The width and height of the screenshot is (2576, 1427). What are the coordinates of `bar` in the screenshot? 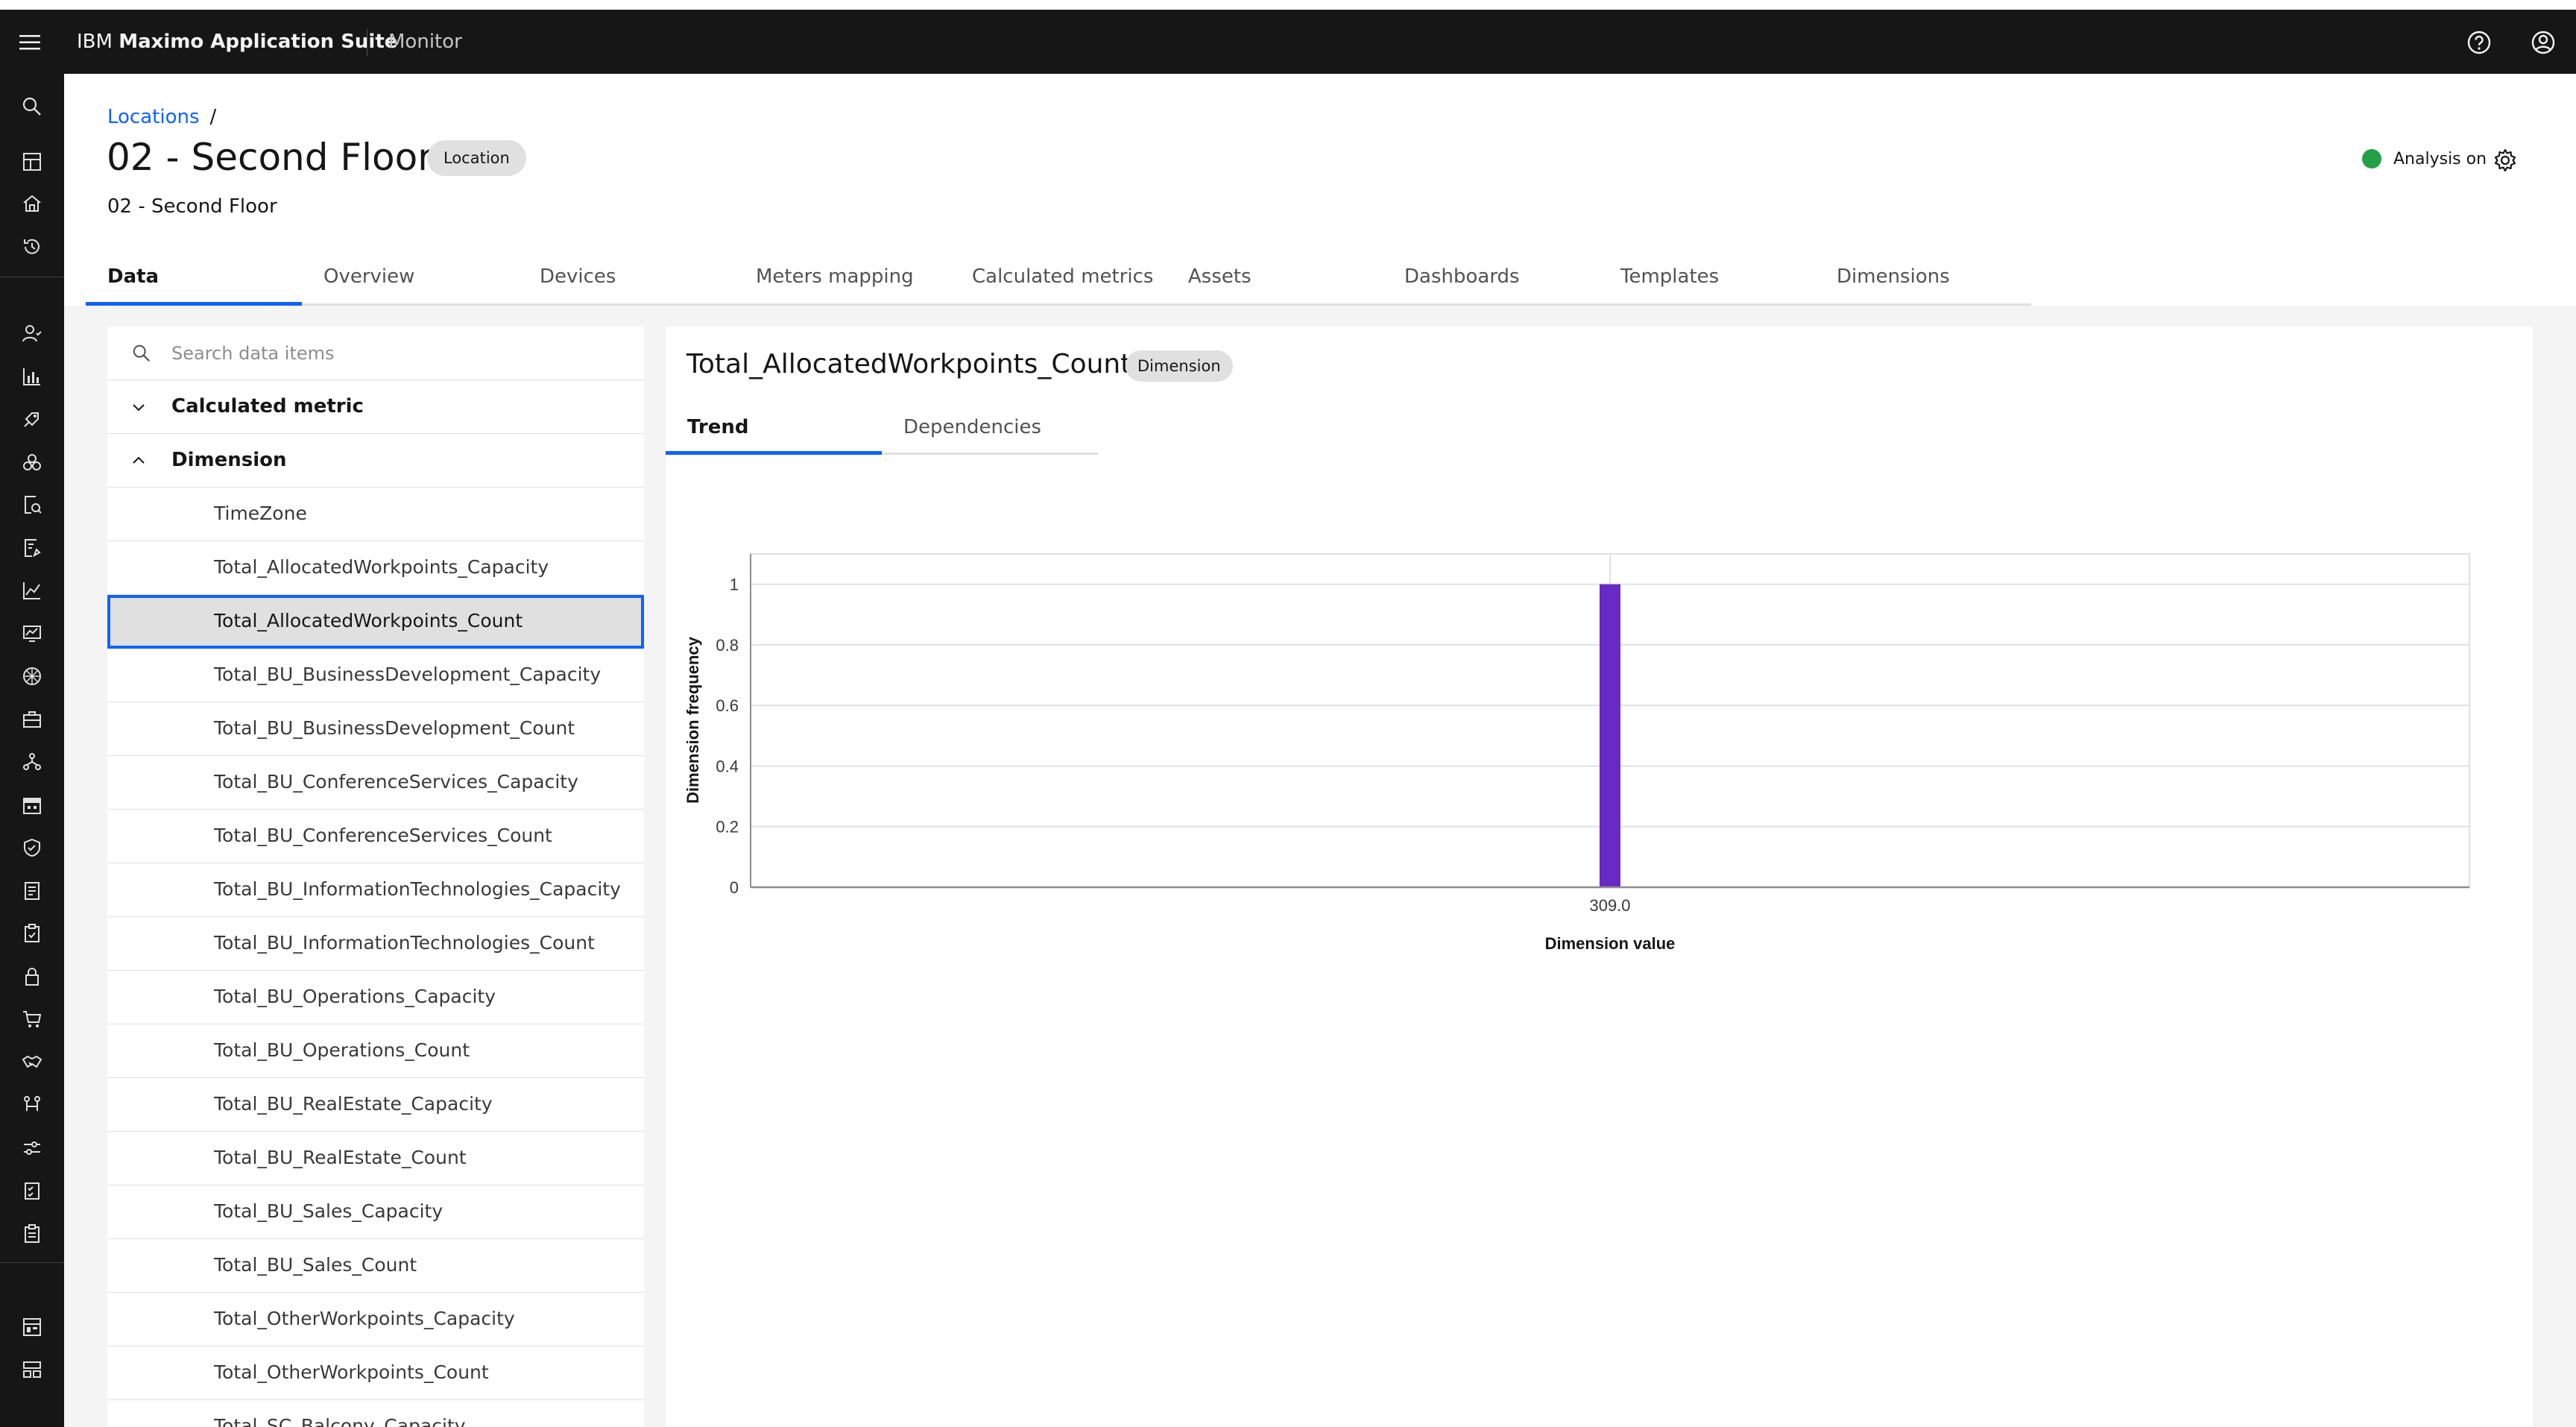 It's located at (1610, 736).